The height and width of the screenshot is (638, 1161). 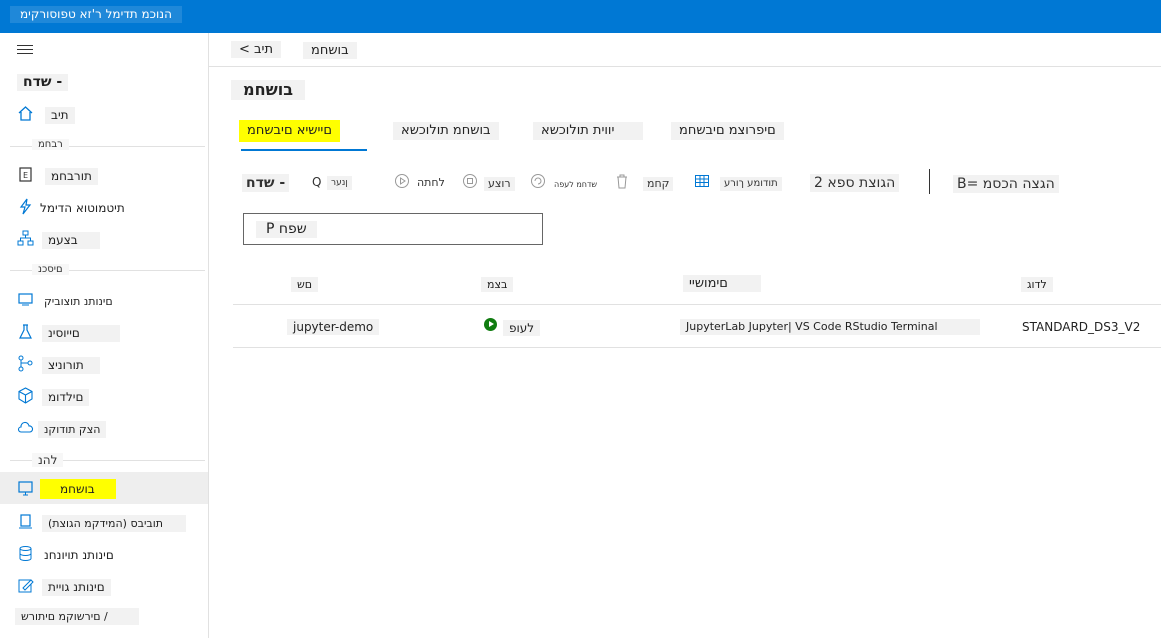 What do you see at coordinates (114, 523) in the screenshot?
I see `sidebar-item-environments: (המידקמ הגוצת) תוביבס` at bounding box center [114, 523].